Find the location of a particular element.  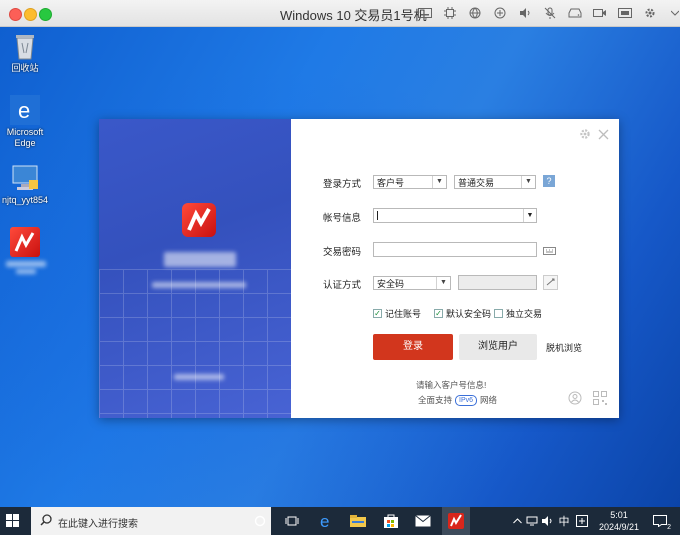

vm-title-bar: Windows 10 交易员1号机 is located at coordinates (340, 13).